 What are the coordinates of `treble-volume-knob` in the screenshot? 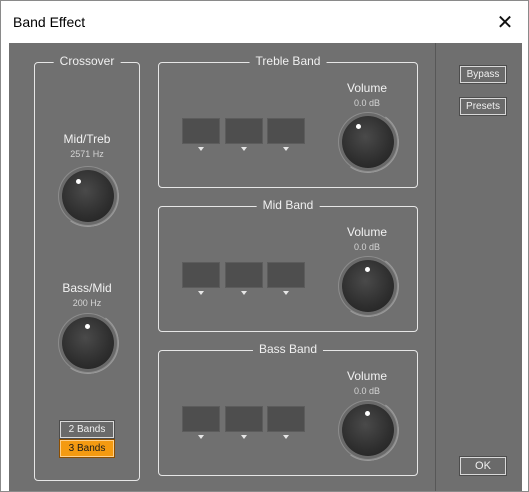 It's located at (368, 142).